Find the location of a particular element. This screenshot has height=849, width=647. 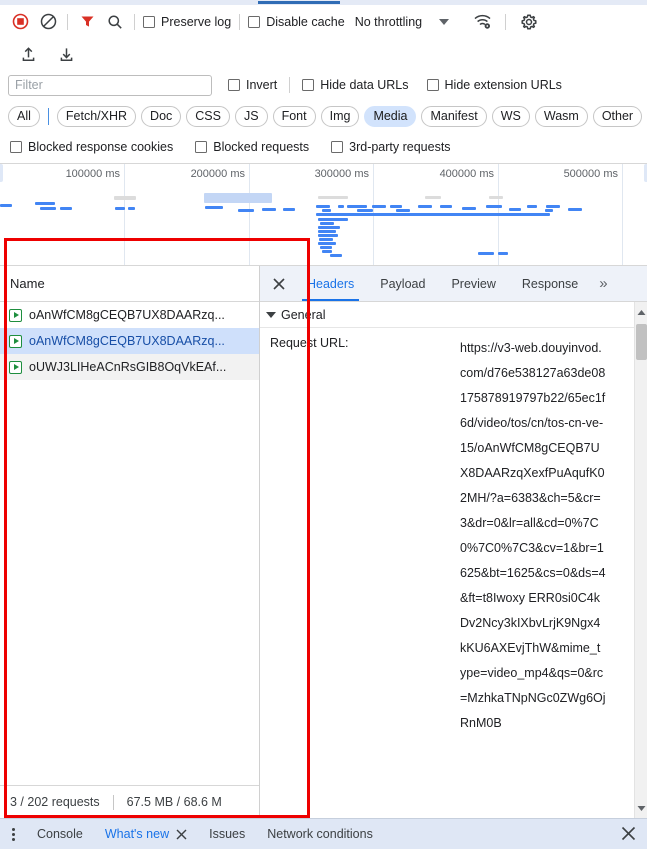

invert-box is located at coordinates (234, 85).